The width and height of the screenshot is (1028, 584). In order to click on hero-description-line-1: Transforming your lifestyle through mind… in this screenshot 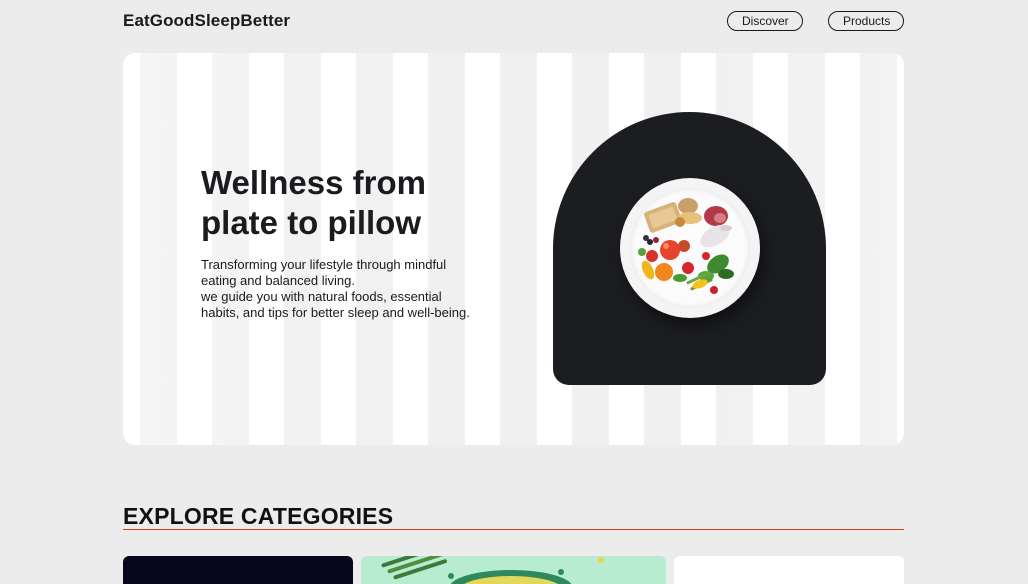, I will do `click(324, 272)`.